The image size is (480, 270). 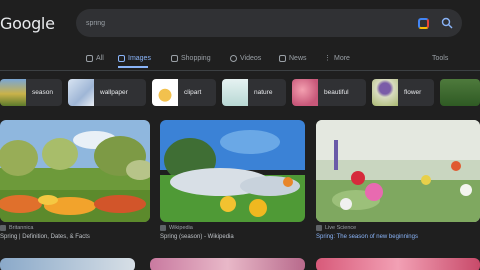 I want to click on tools-button: Tools, so click(x=440, y=58).